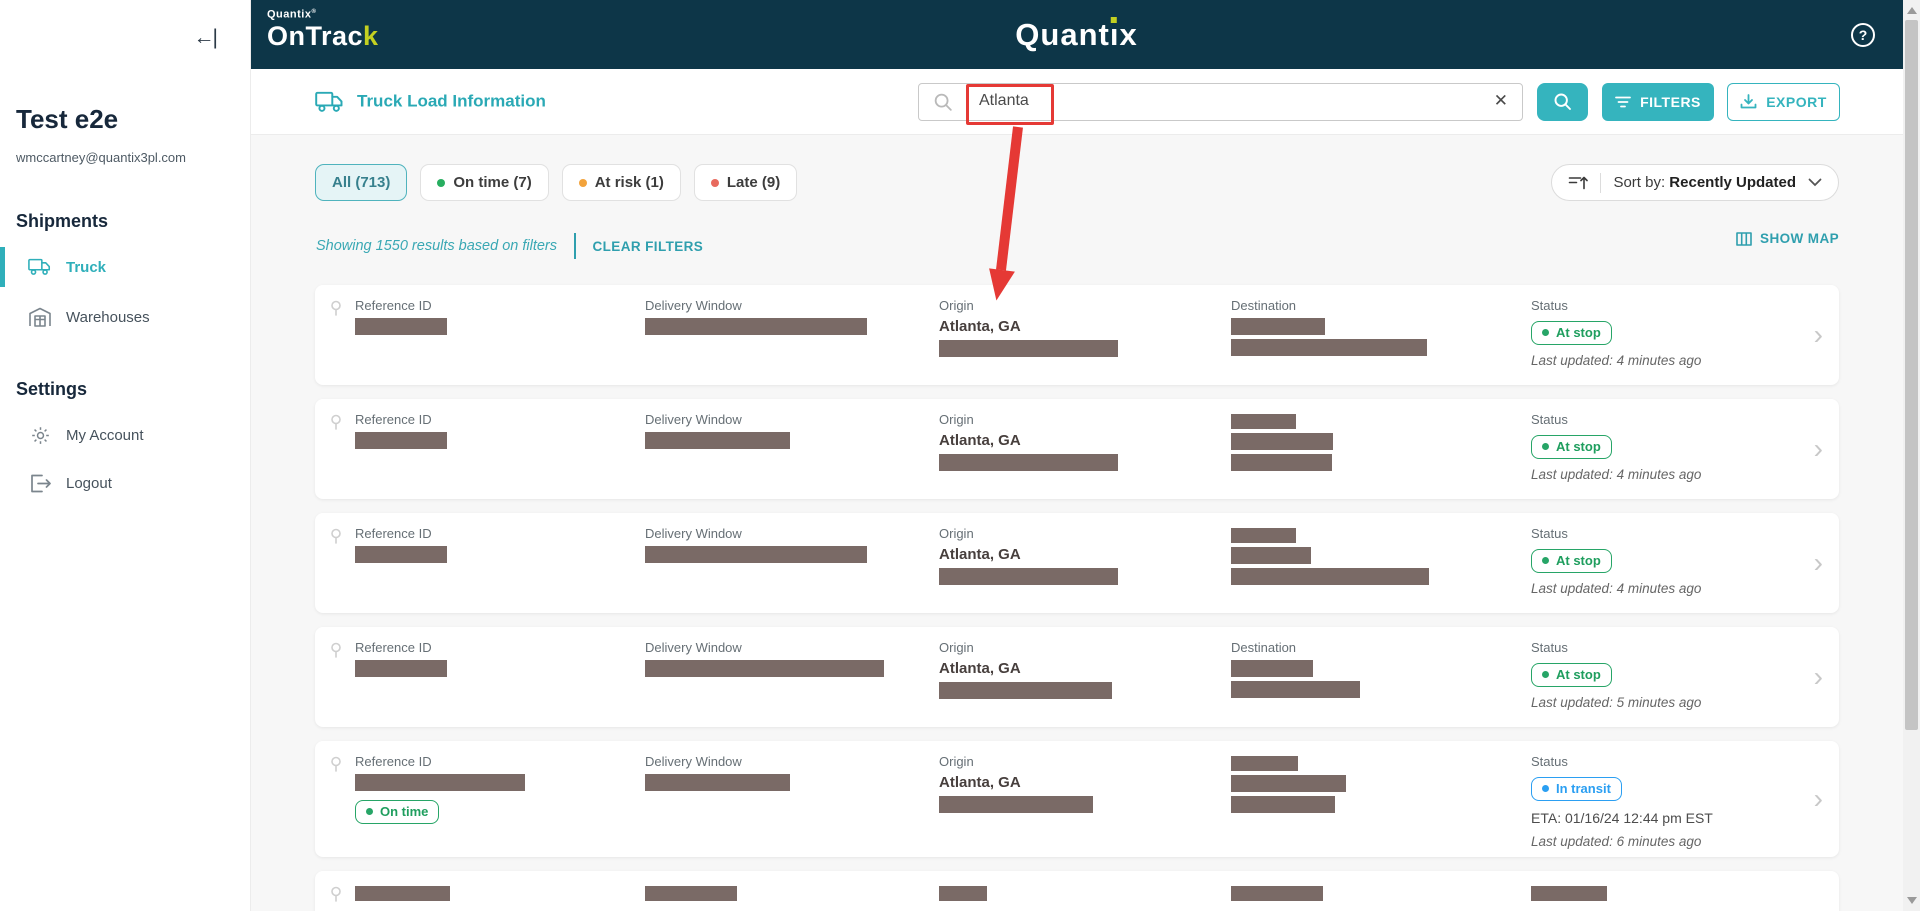  What do you see at coordinates (1601, 182) in the screenshot?
I see `divider` at bounding box center [1601, 182].